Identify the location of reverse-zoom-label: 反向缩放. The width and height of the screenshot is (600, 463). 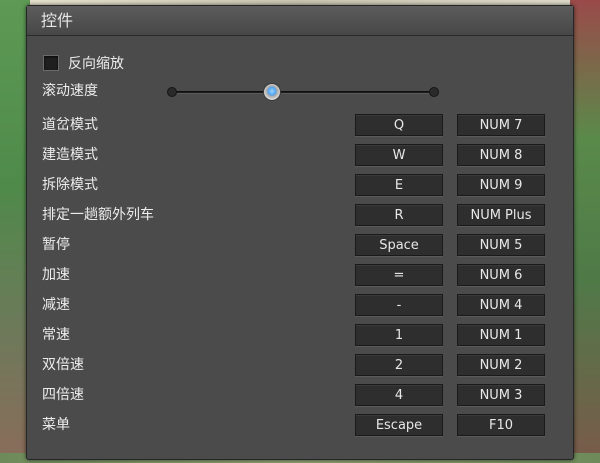
(96, 64).